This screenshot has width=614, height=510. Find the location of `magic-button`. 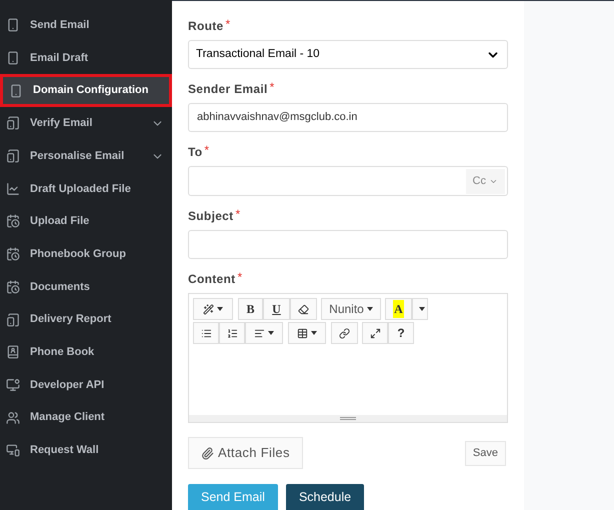

magic-button is located at coordinates (213, 309).